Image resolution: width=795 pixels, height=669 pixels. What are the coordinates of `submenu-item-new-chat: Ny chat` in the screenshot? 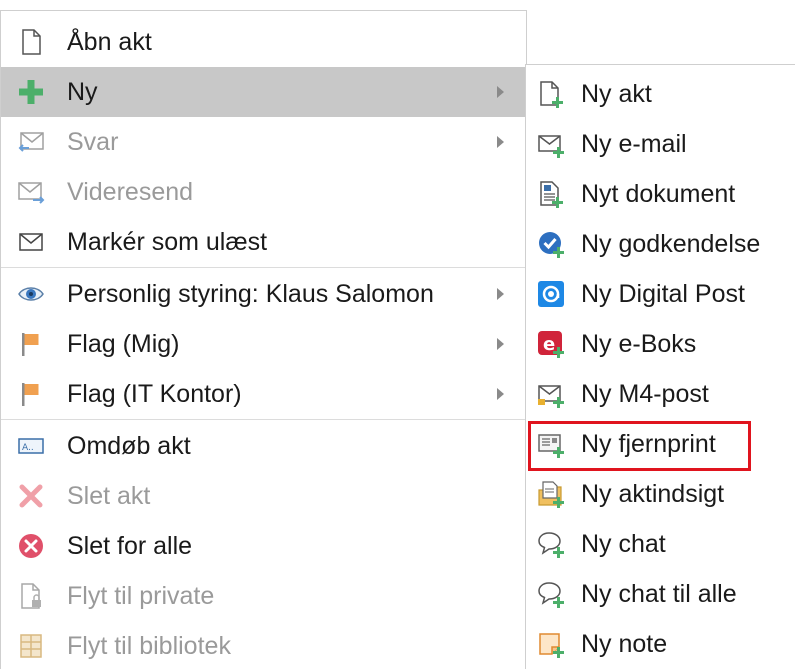 It's located at (660, 544).